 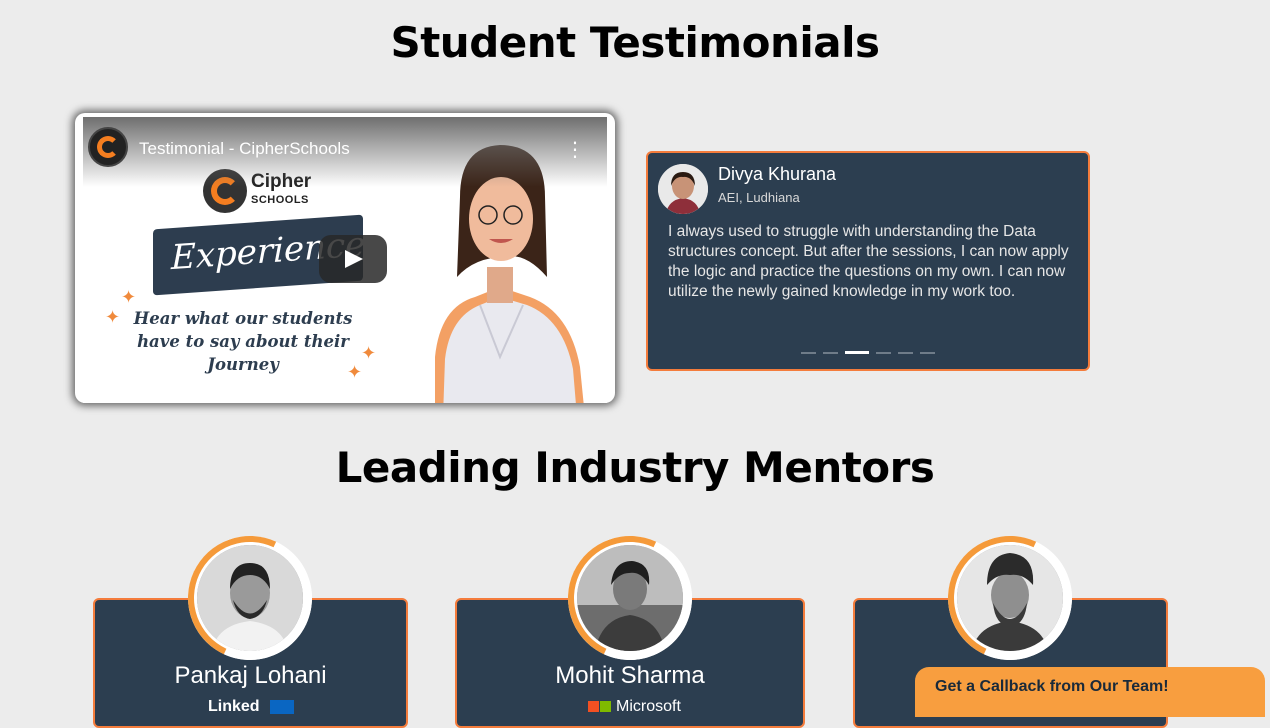 I want to click on avatar, so click(x=683, y=189).